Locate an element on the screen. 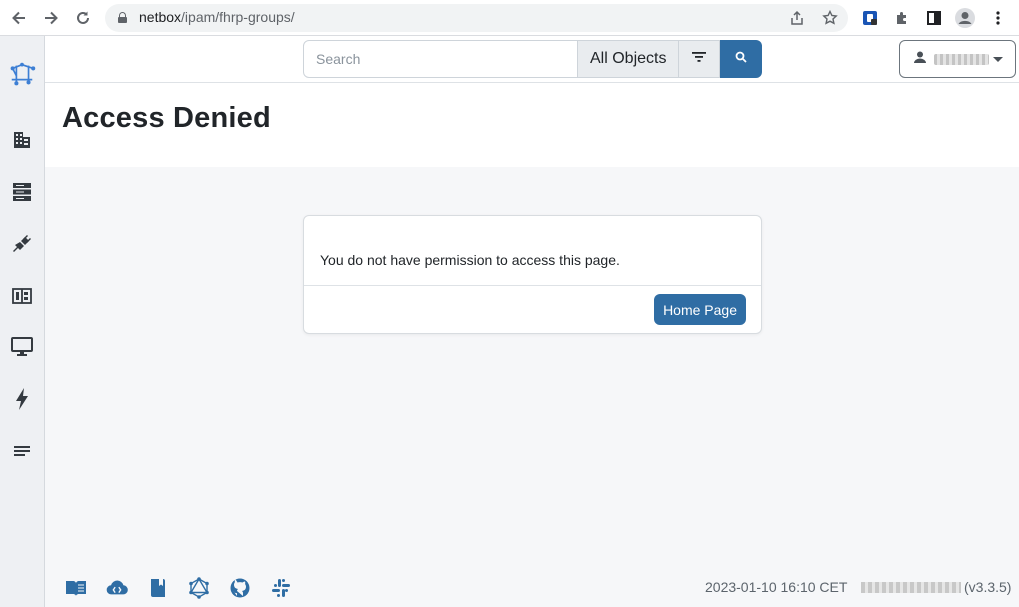  github-icon is located at coordinates (240, 588).